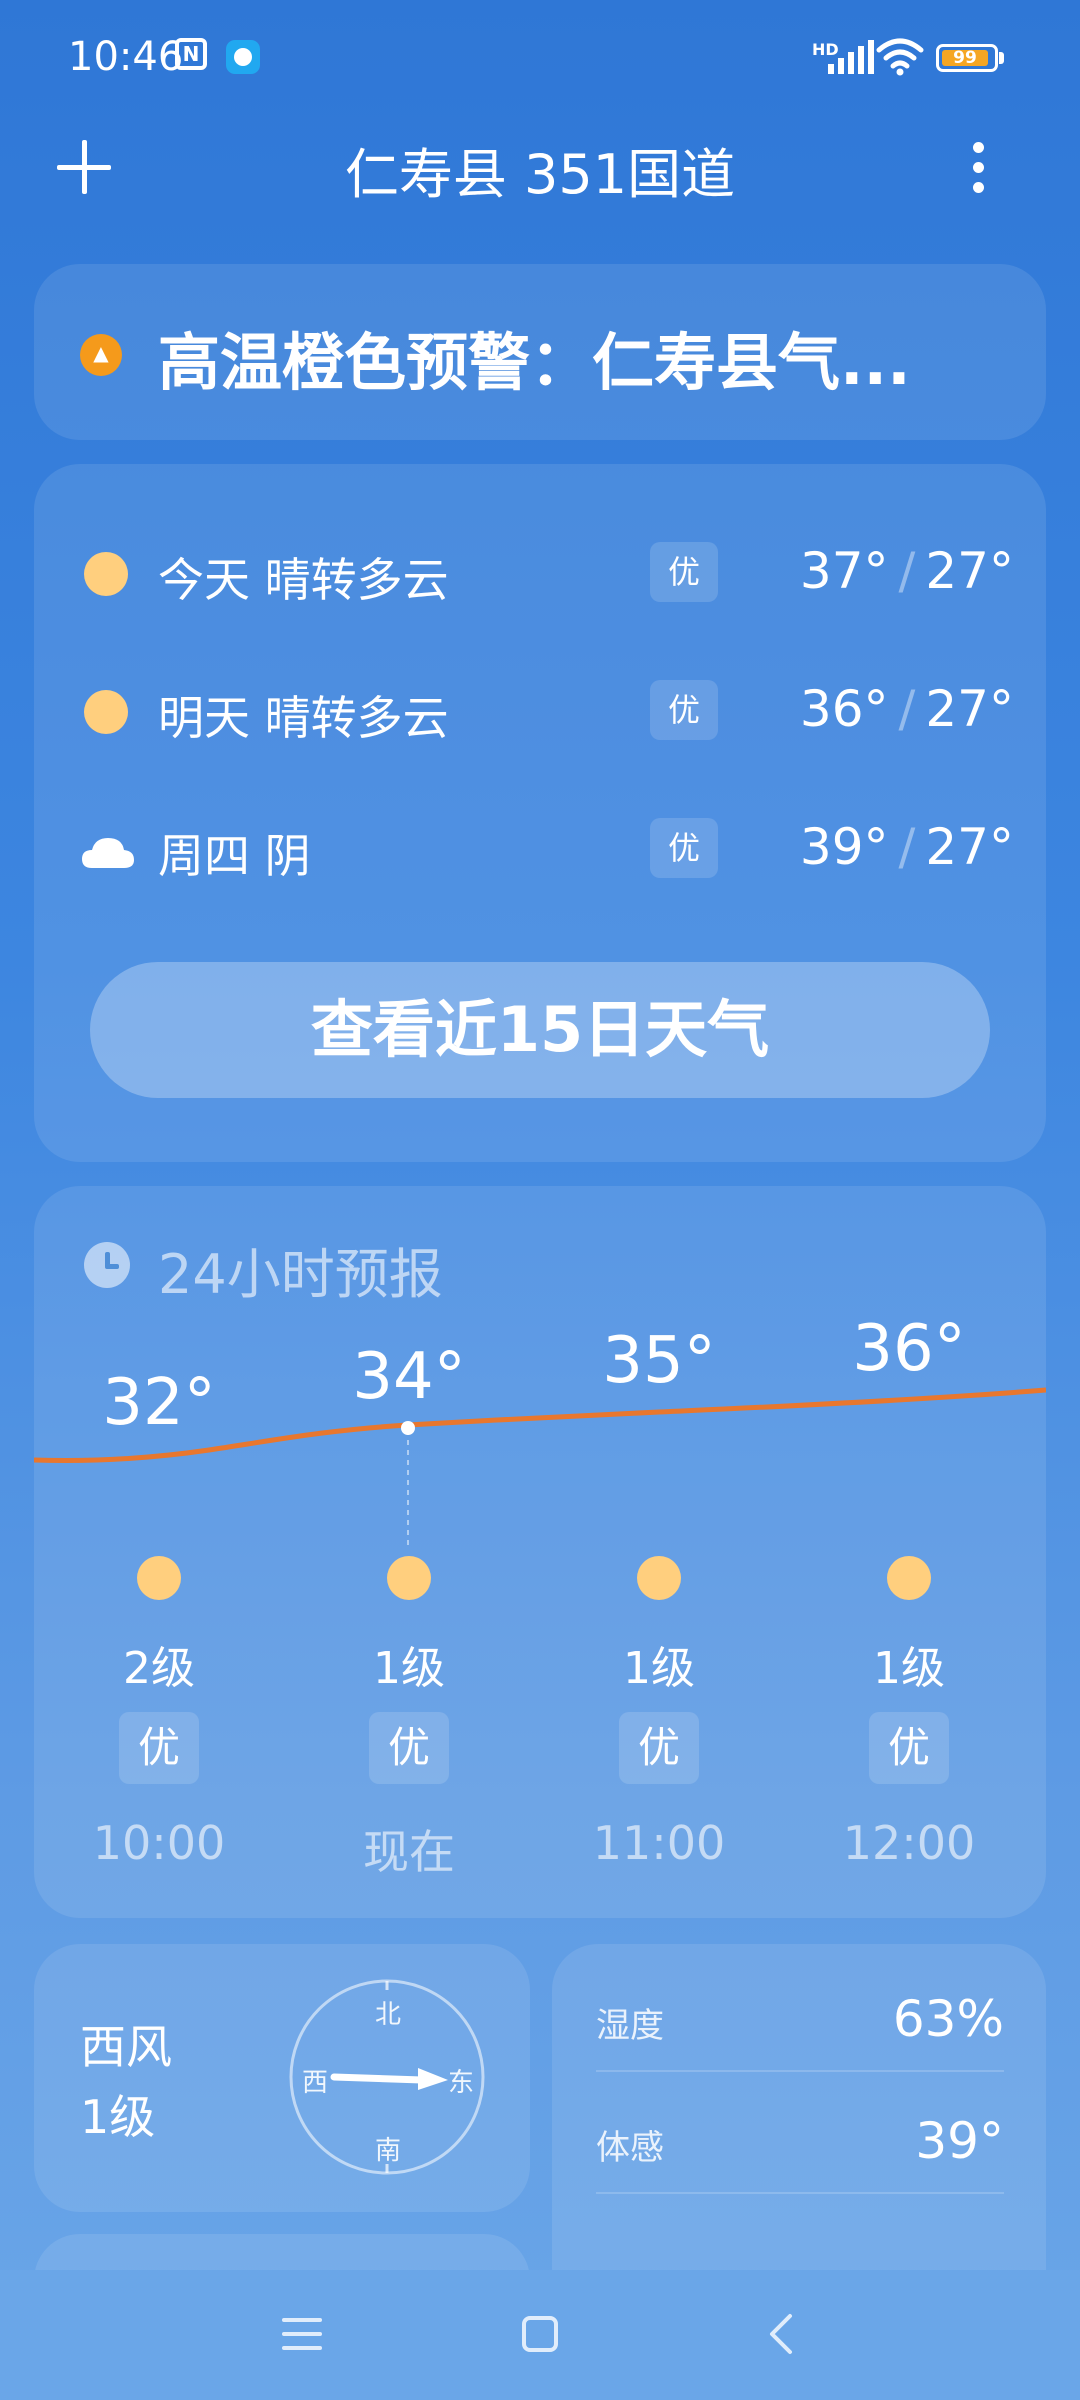  What do you see at coordinates (844, 571) in the screenshot?
I see `temp-high: 37°` at bounding box center [844, 571].